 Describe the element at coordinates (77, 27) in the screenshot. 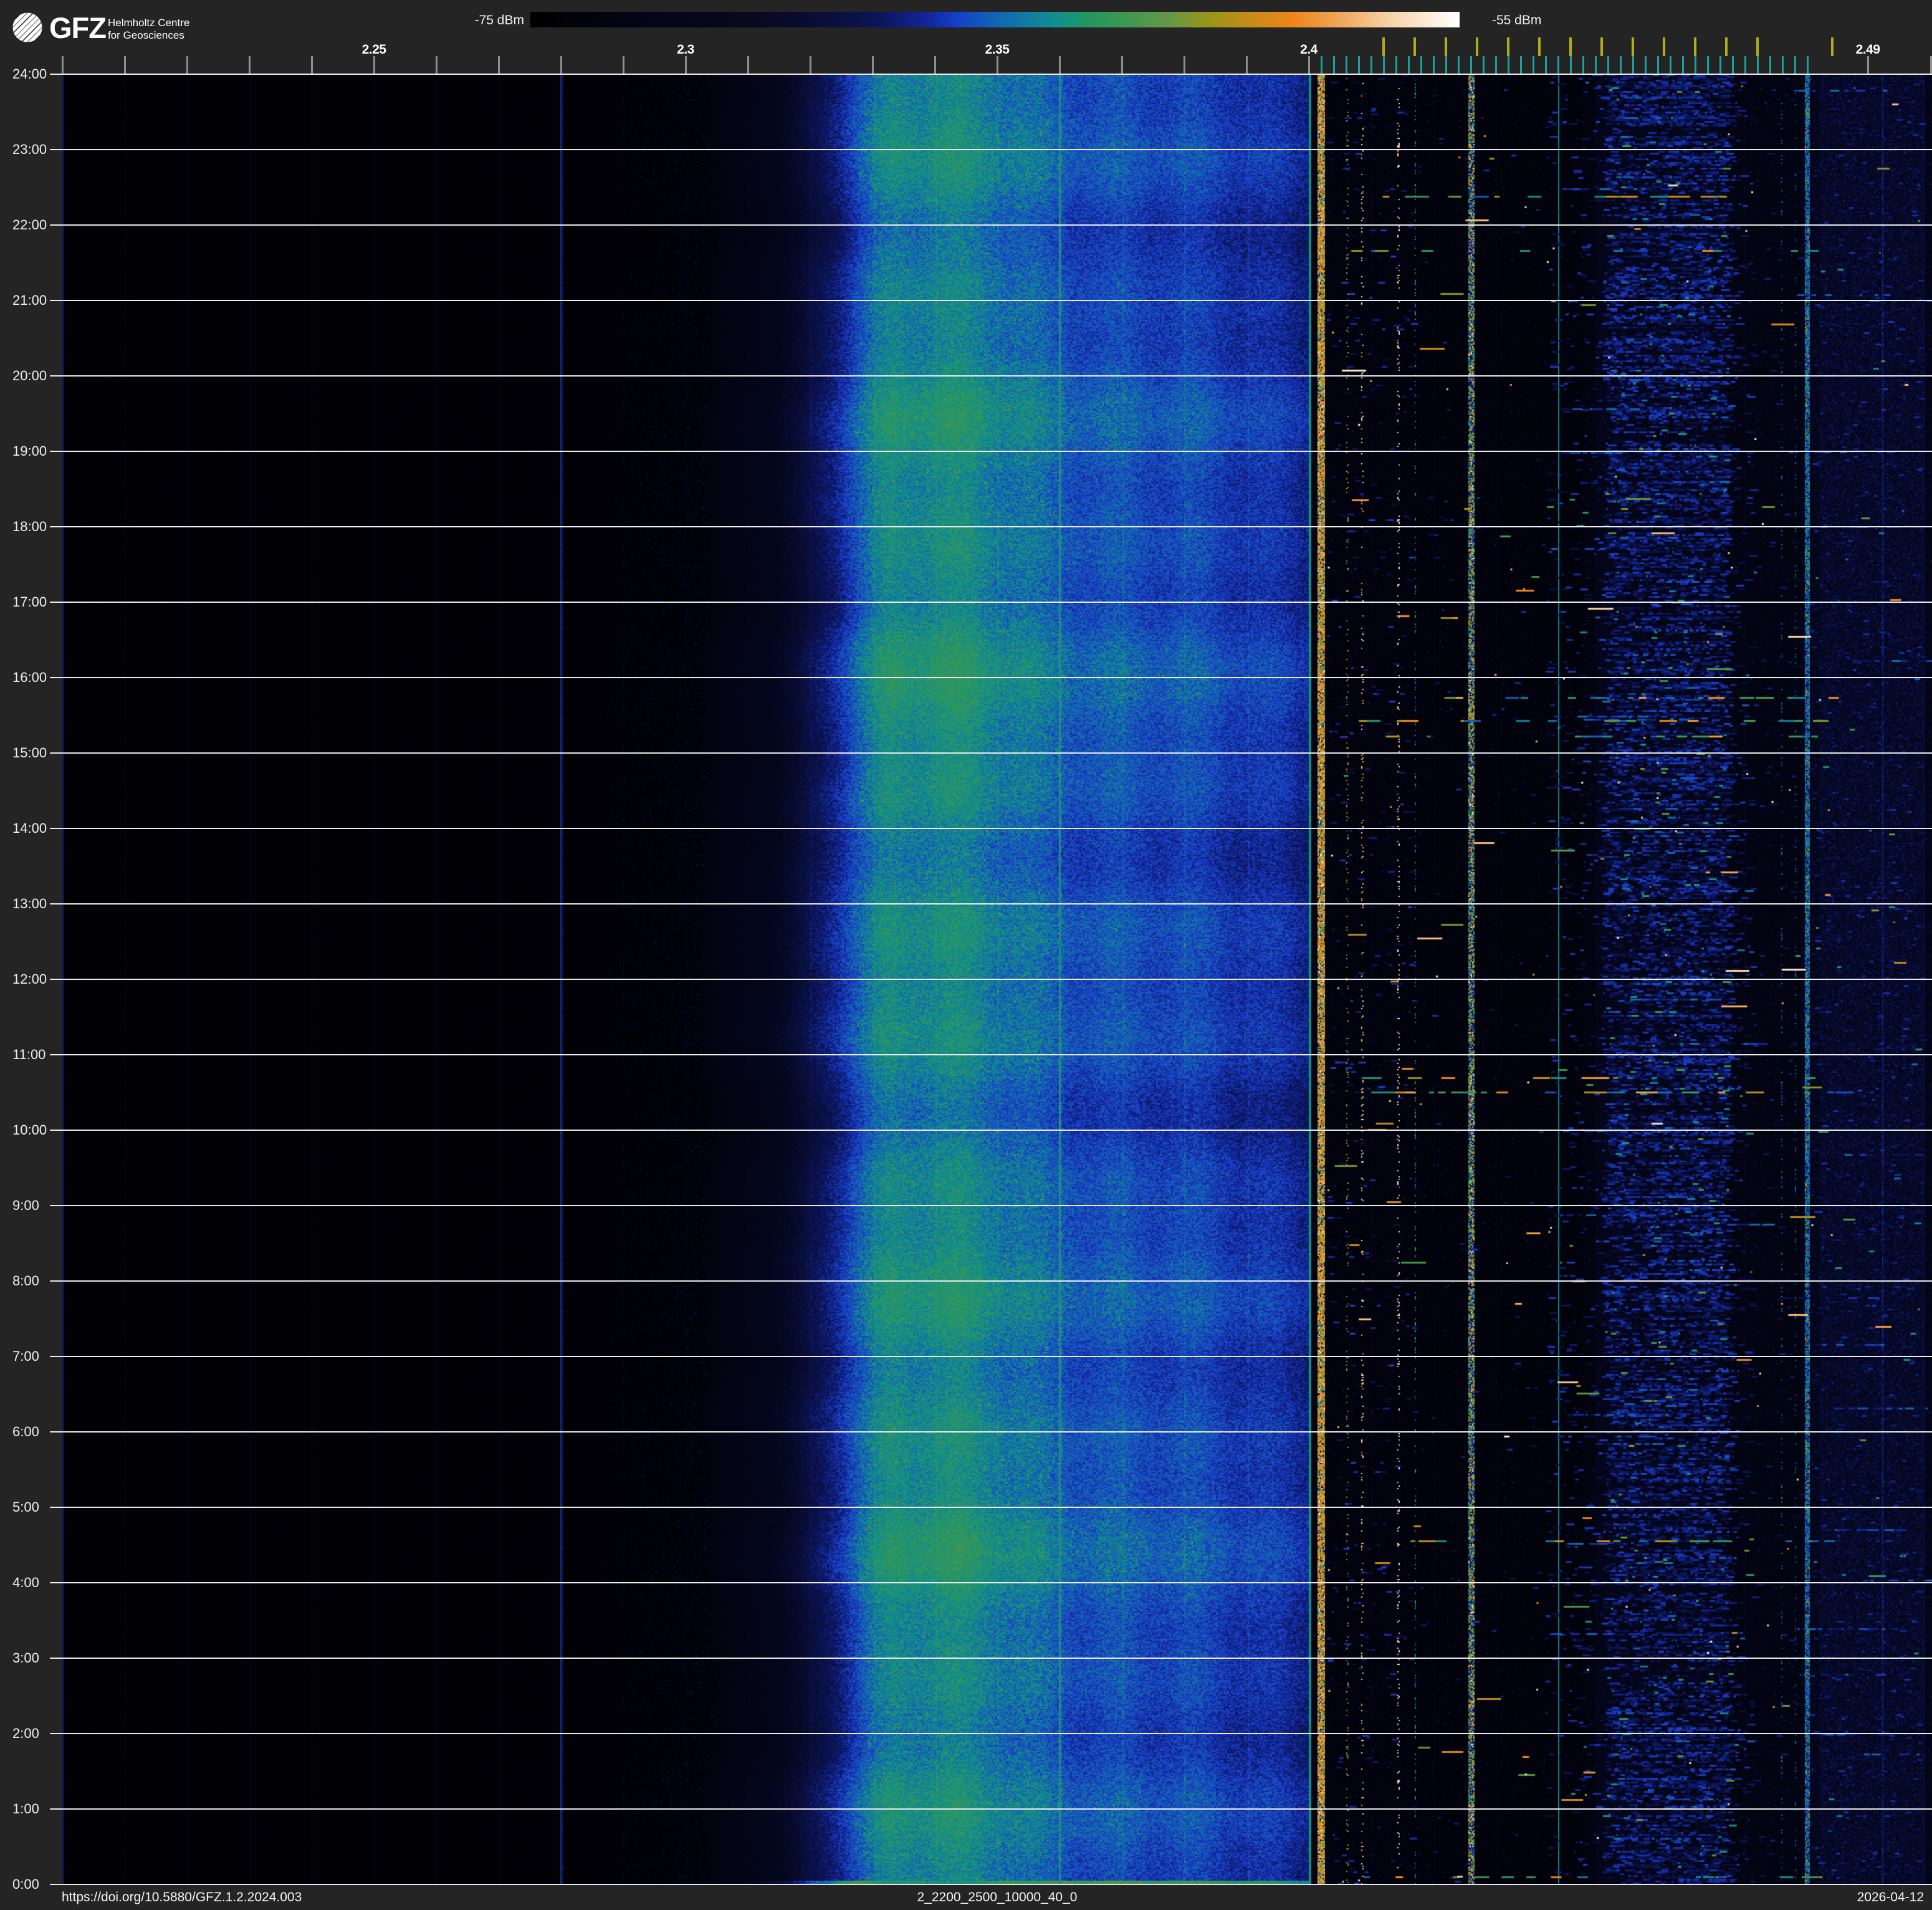

I see `svg-text: GFZ` at that location.